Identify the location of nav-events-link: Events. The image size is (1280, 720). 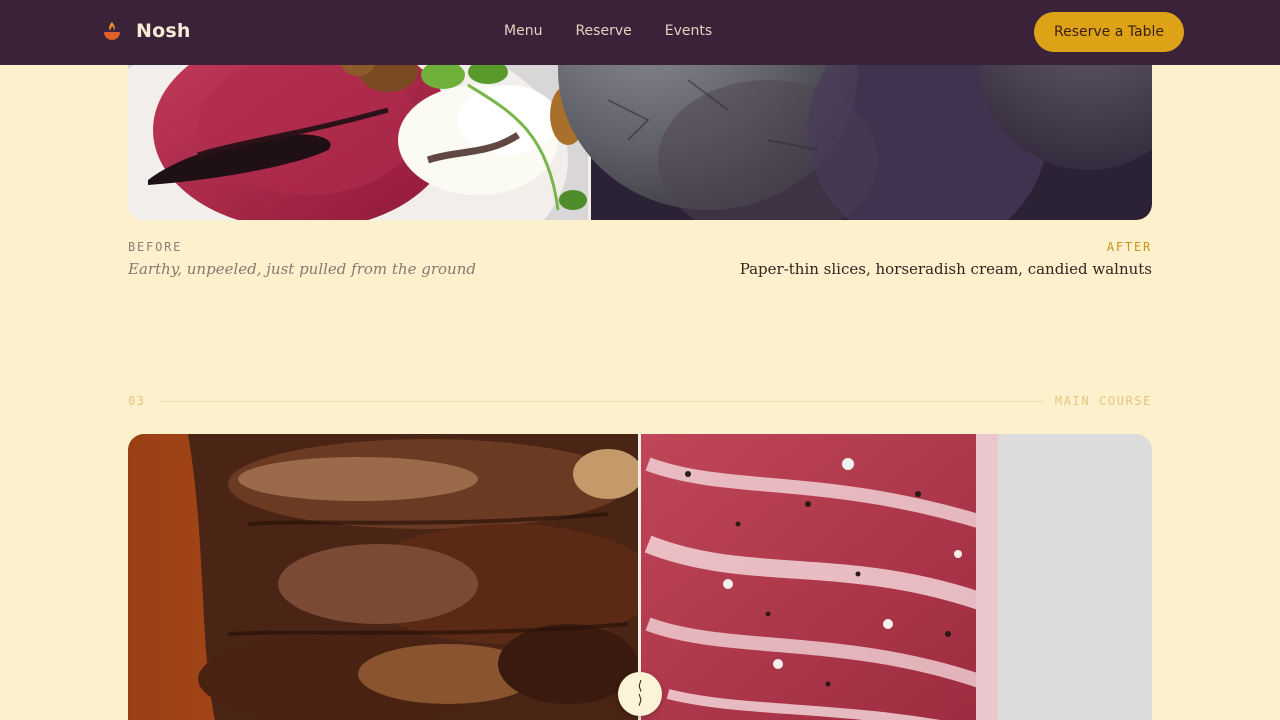
(688, 31).